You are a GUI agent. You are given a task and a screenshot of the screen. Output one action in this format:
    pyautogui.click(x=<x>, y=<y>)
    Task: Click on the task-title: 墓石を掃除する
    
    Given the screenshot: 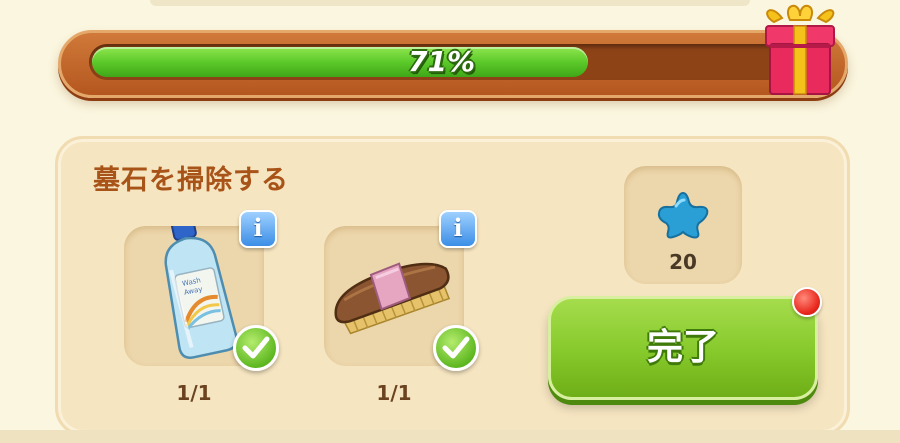 What is the action you would take?
    pyautogui.click(x=191, y=180)
    